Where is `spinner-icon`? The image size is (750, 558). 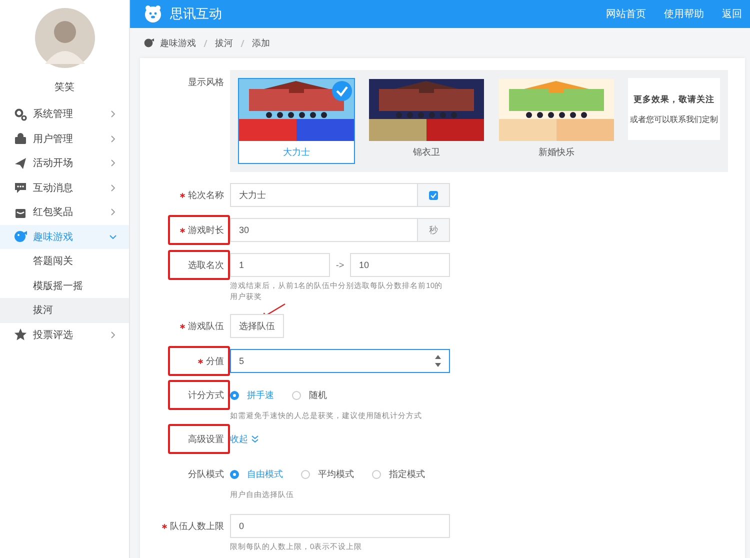
spinner-icon is located at coordinates (438, 361).